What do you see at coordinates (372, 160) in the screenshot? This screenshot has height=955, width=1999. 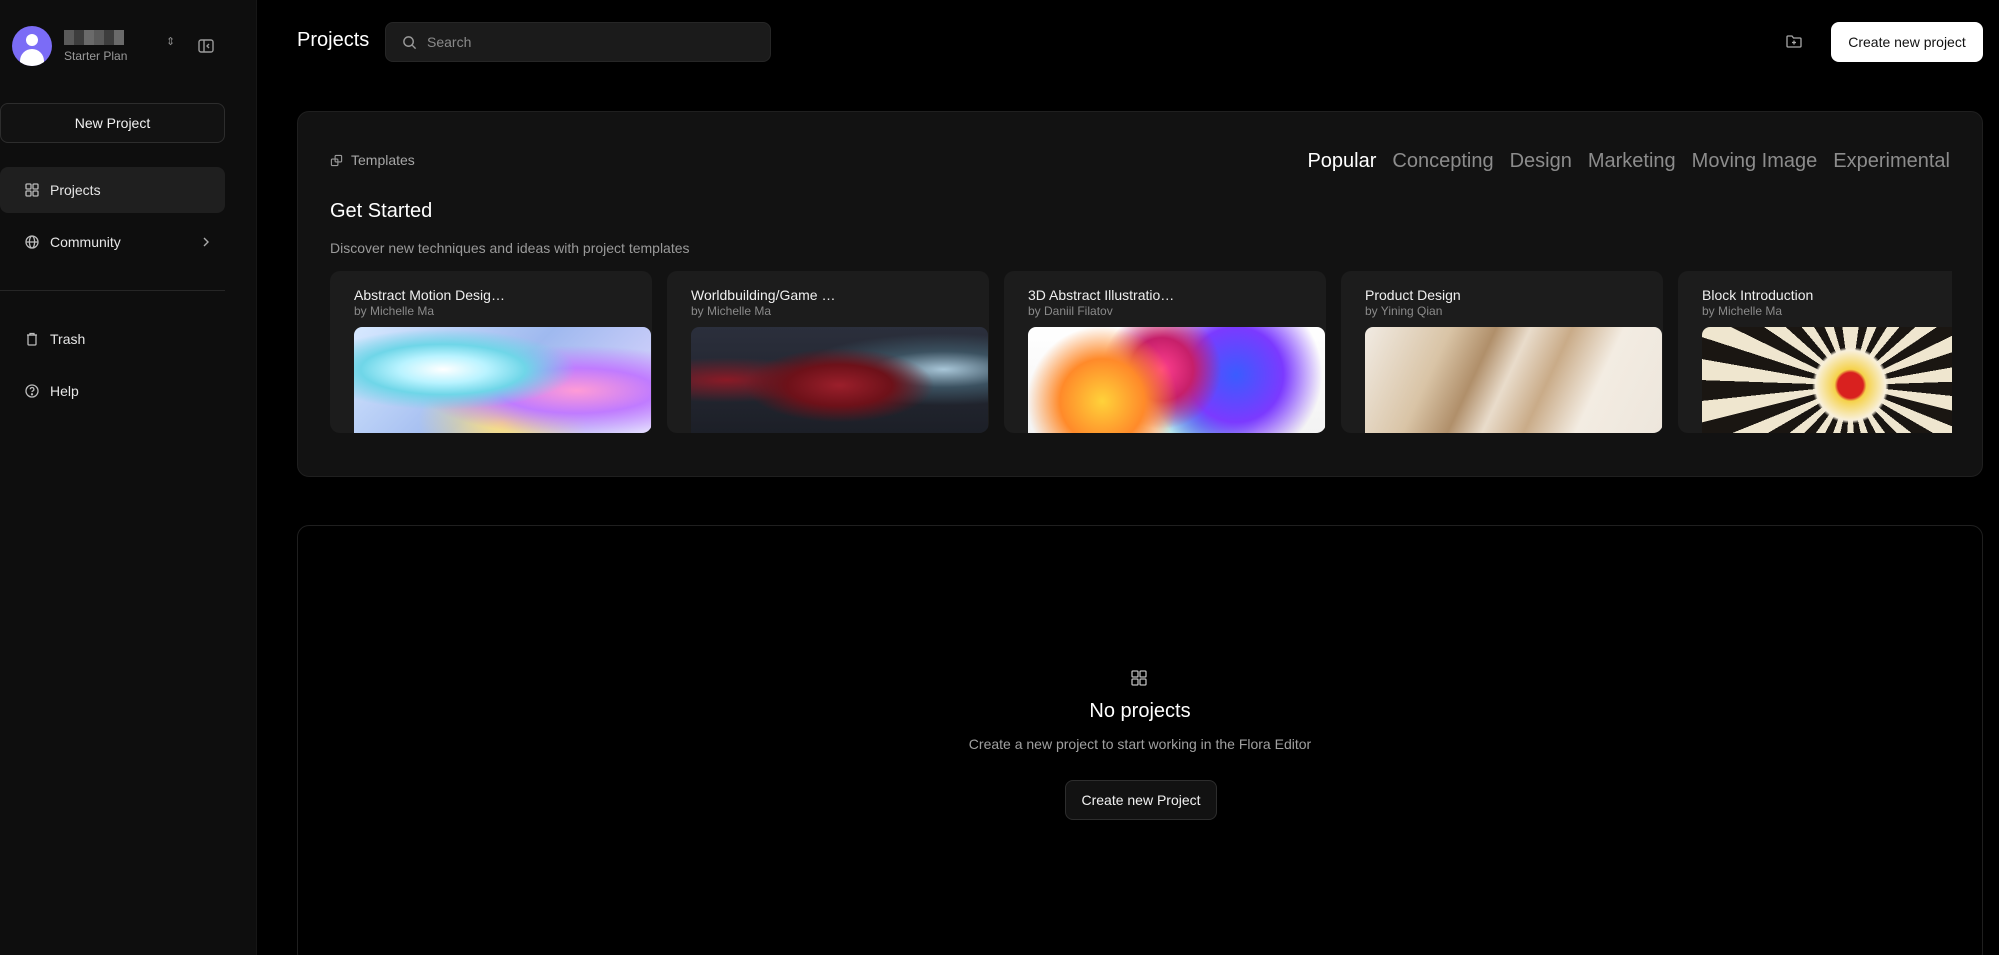 I see `templates-label: Templates` at bounding box center [372, 160].